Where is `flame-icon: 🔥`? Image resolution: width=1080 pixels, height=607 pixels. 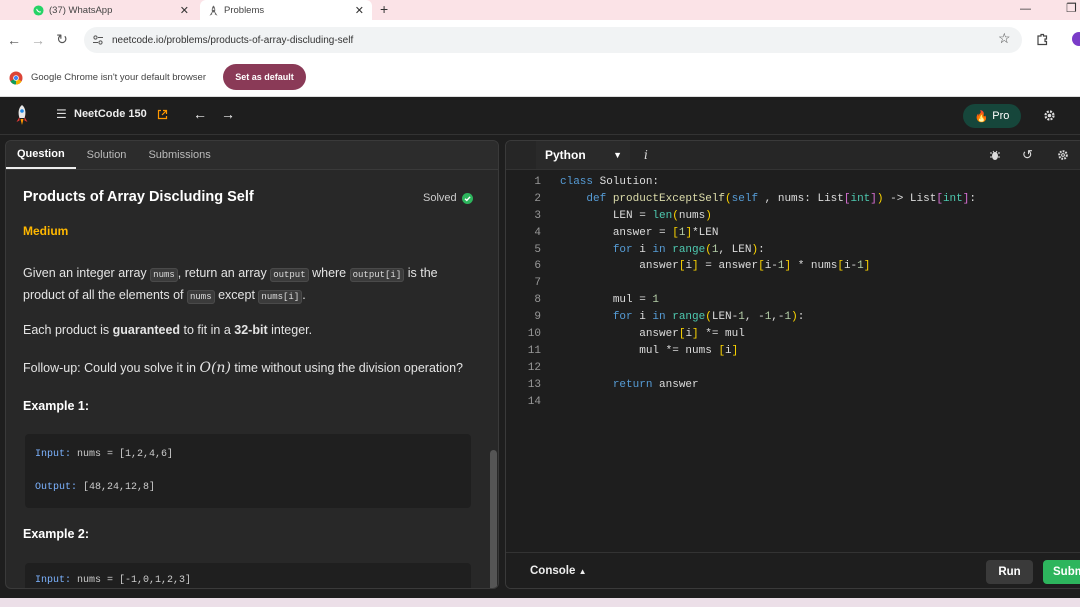
flame-icon: 🔥 is located at coordinates (981, 116).